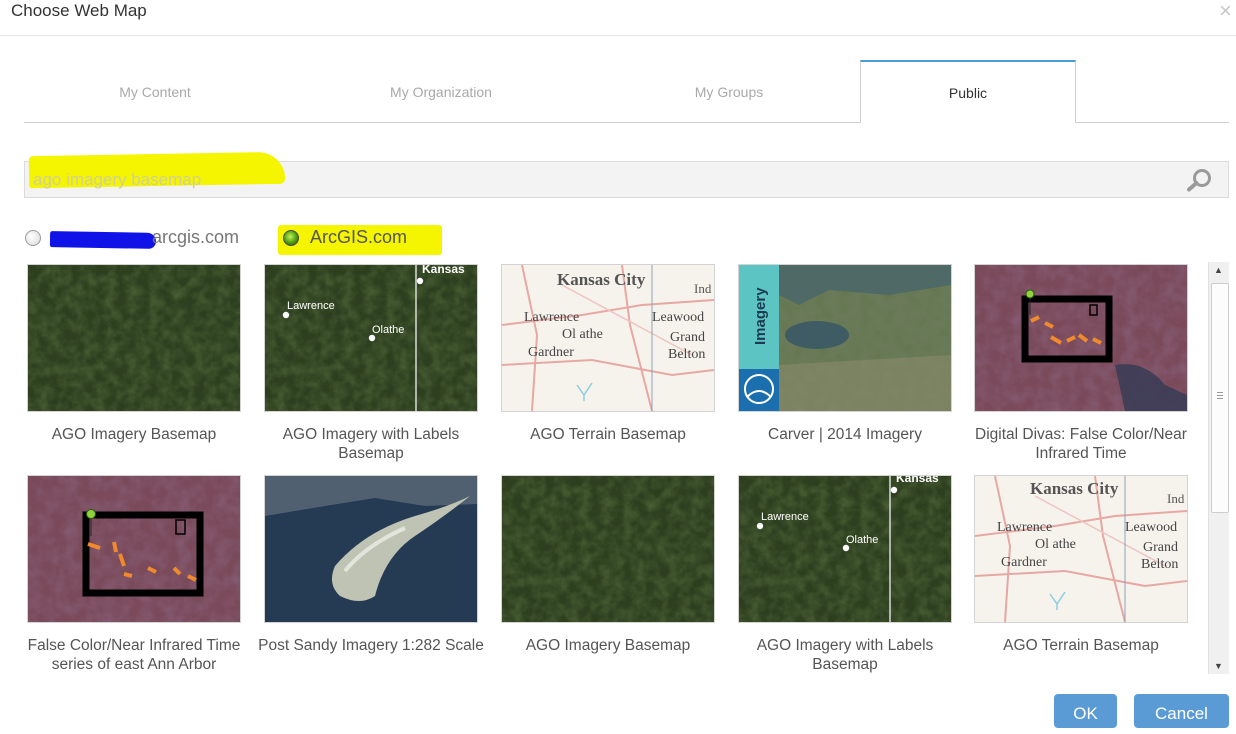 Image resolution: width=1236 pixels, height=734 pixels. Describe the element at coordinates (1085, 711) in the screenshot. I see `ok-button: OK` at that location.